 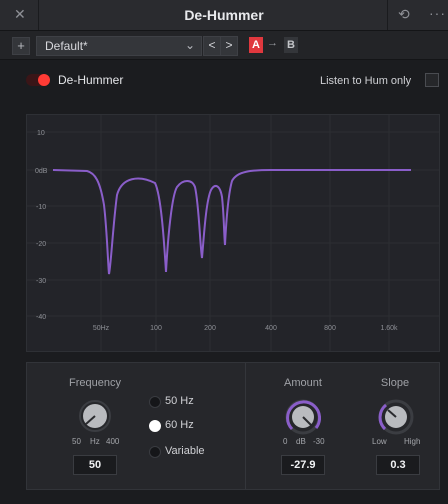 I want to click on title-divider-right, so click(x=387, y=15).